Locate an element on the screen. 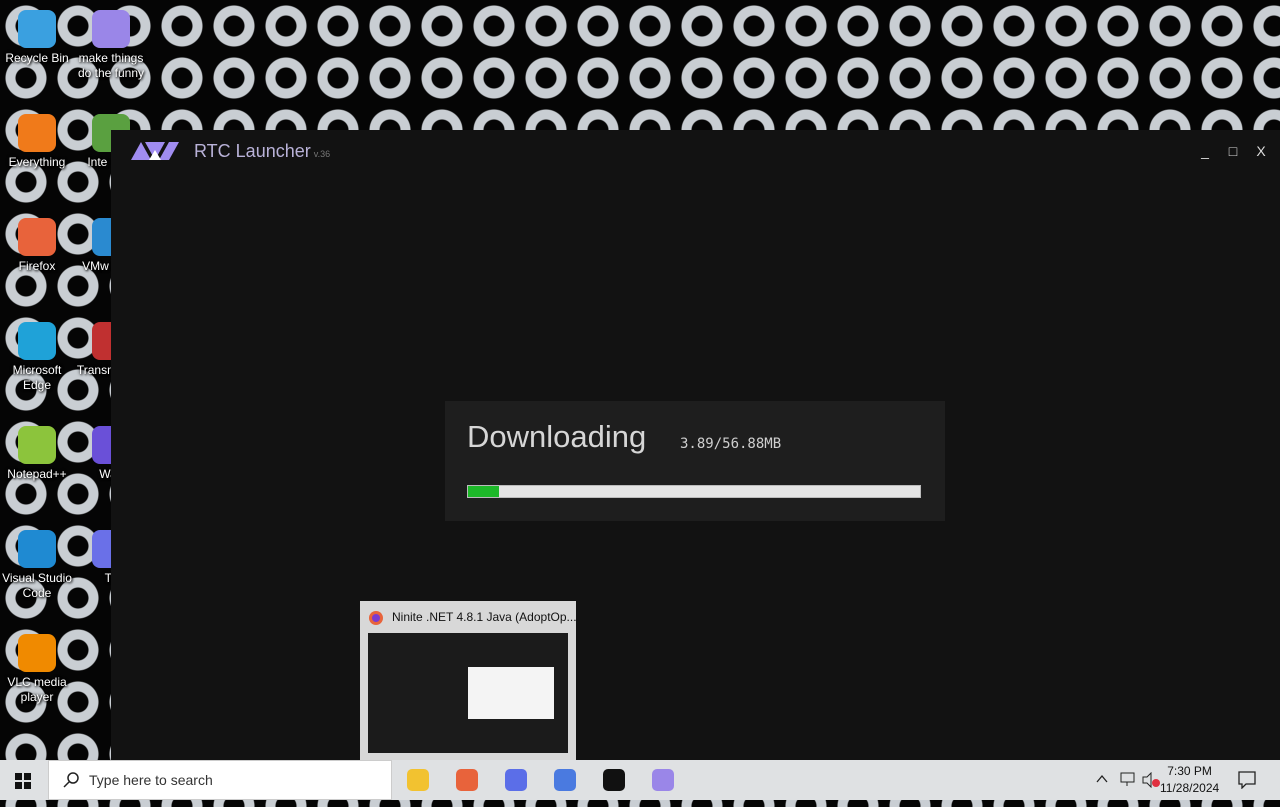  desktop-icon: Visual Studio Code is located at coordinates (37, 565).